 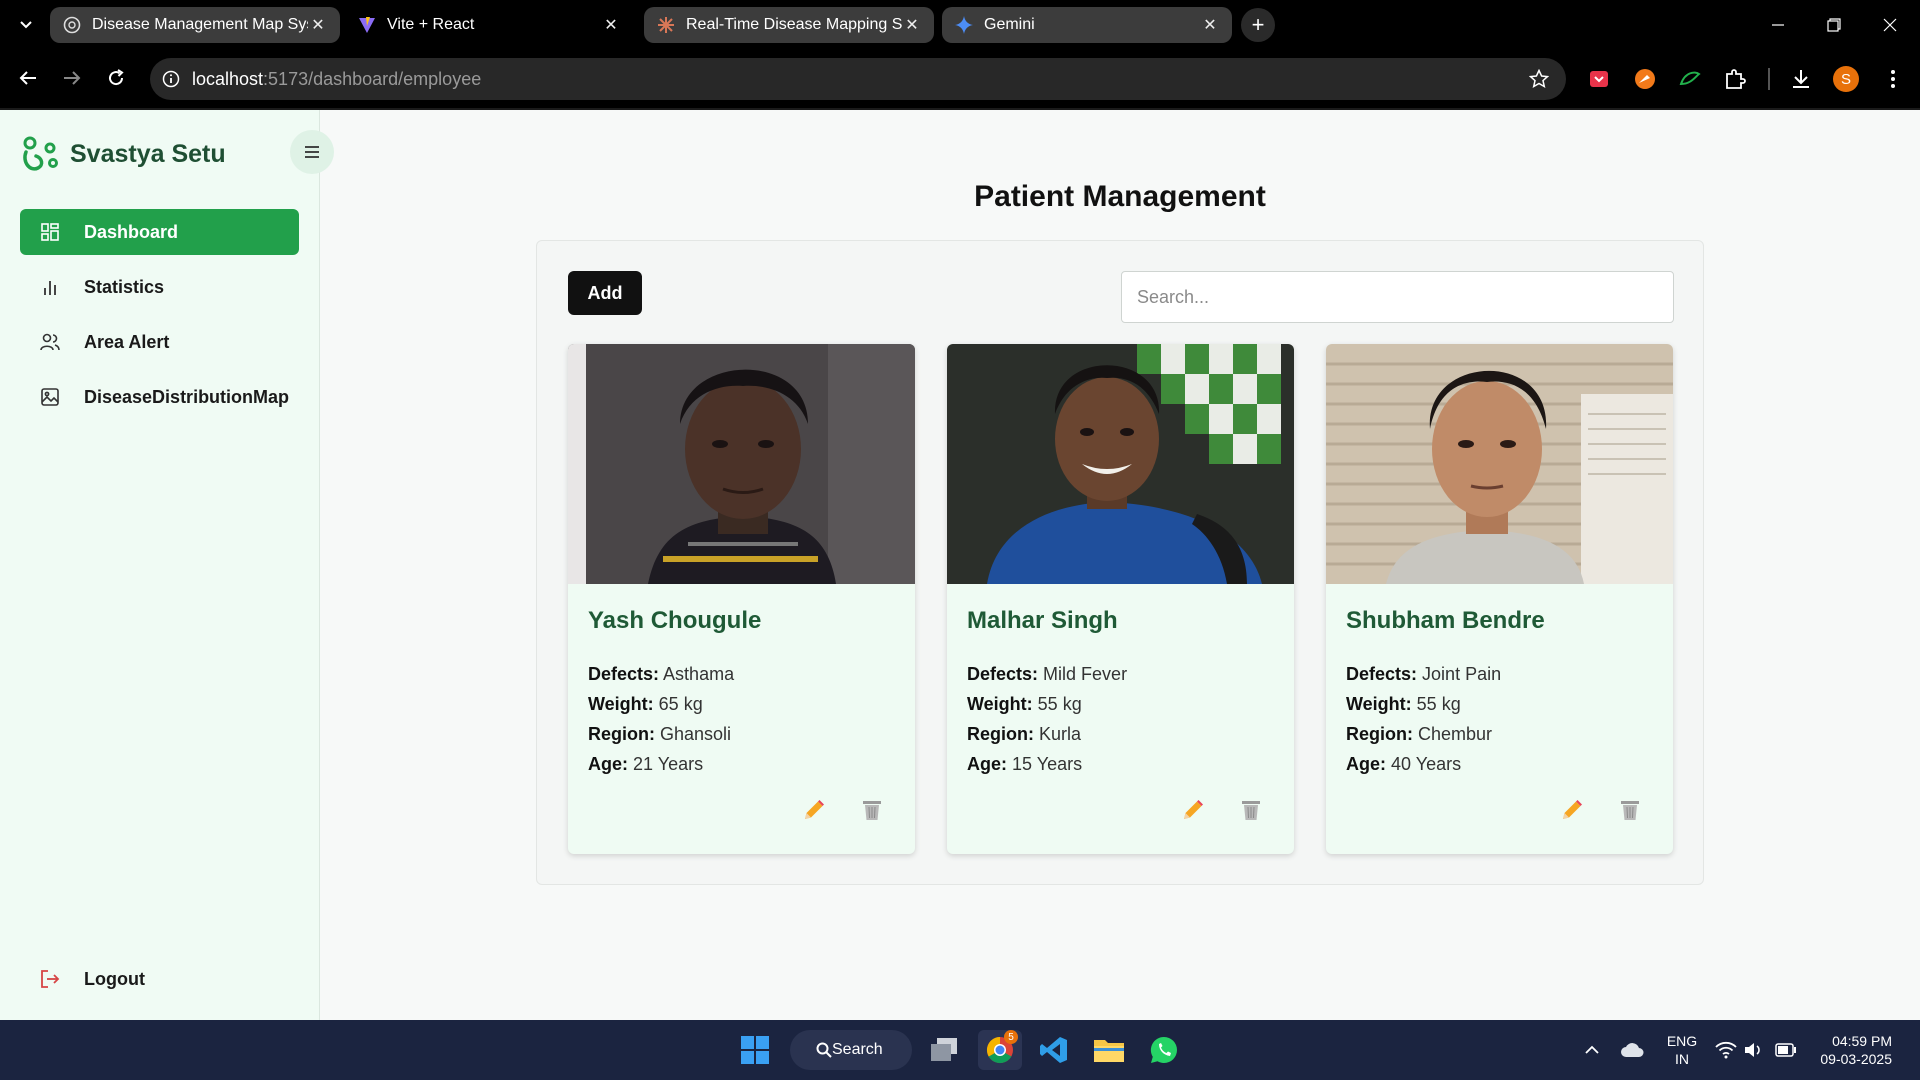 What do you see at coordinates (1645, 79) in the screenshot?
I see `orange-extension-icon` at bounding box center [1645, 79].